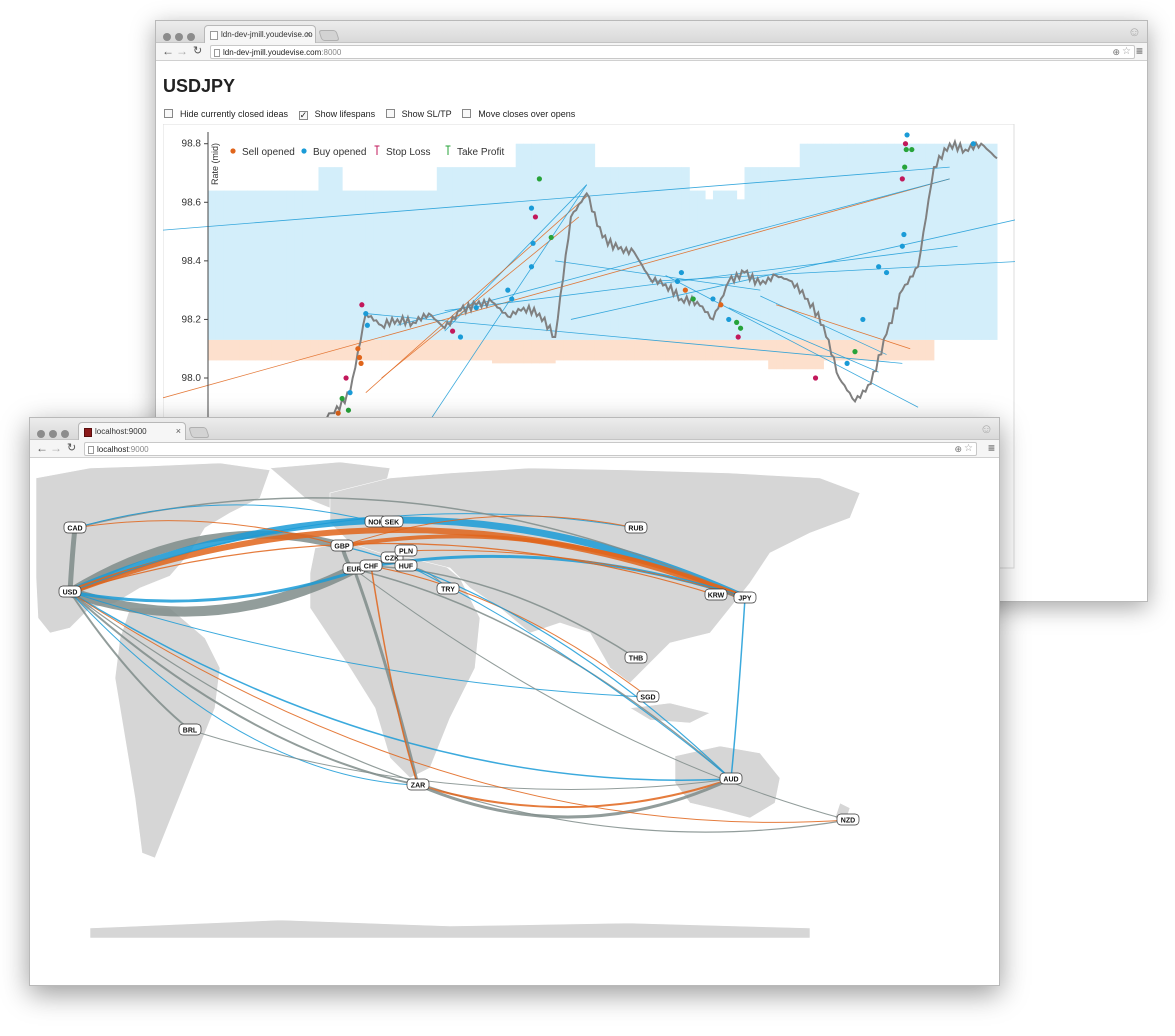  What do you see at coordinates (448, 588) in the screenshot?
I see `currency-node-try: TRY` at bounding box center [448, 588].